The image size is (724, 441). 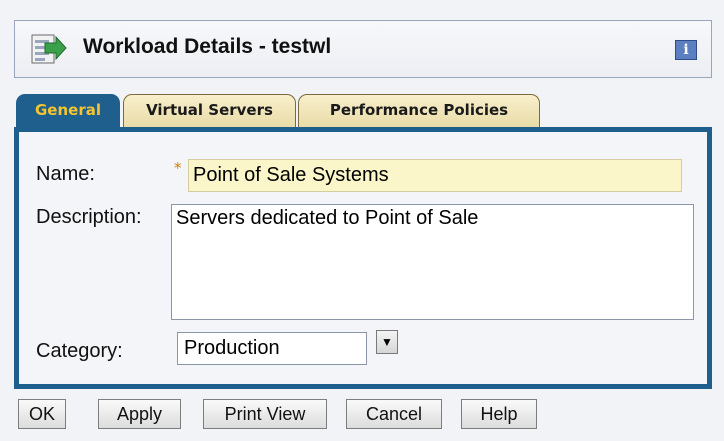 I want to click on tab-general: General, so click(x=68, y=112).